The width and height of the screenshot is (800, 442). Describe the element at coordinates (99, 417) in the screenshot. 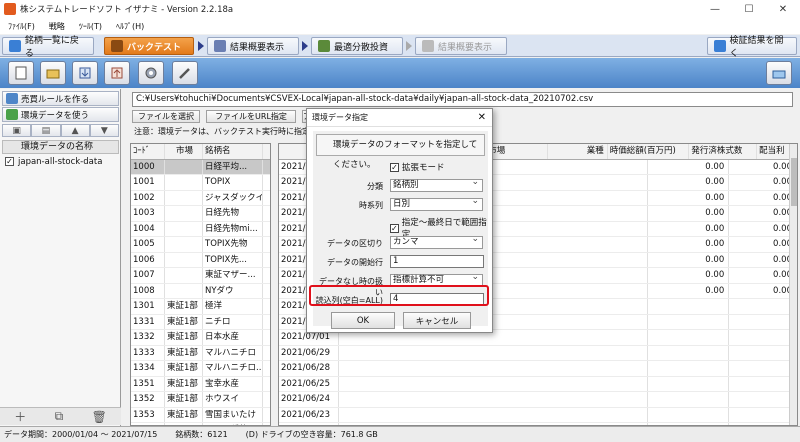

I see `delete-icon: 🗑` at that location.